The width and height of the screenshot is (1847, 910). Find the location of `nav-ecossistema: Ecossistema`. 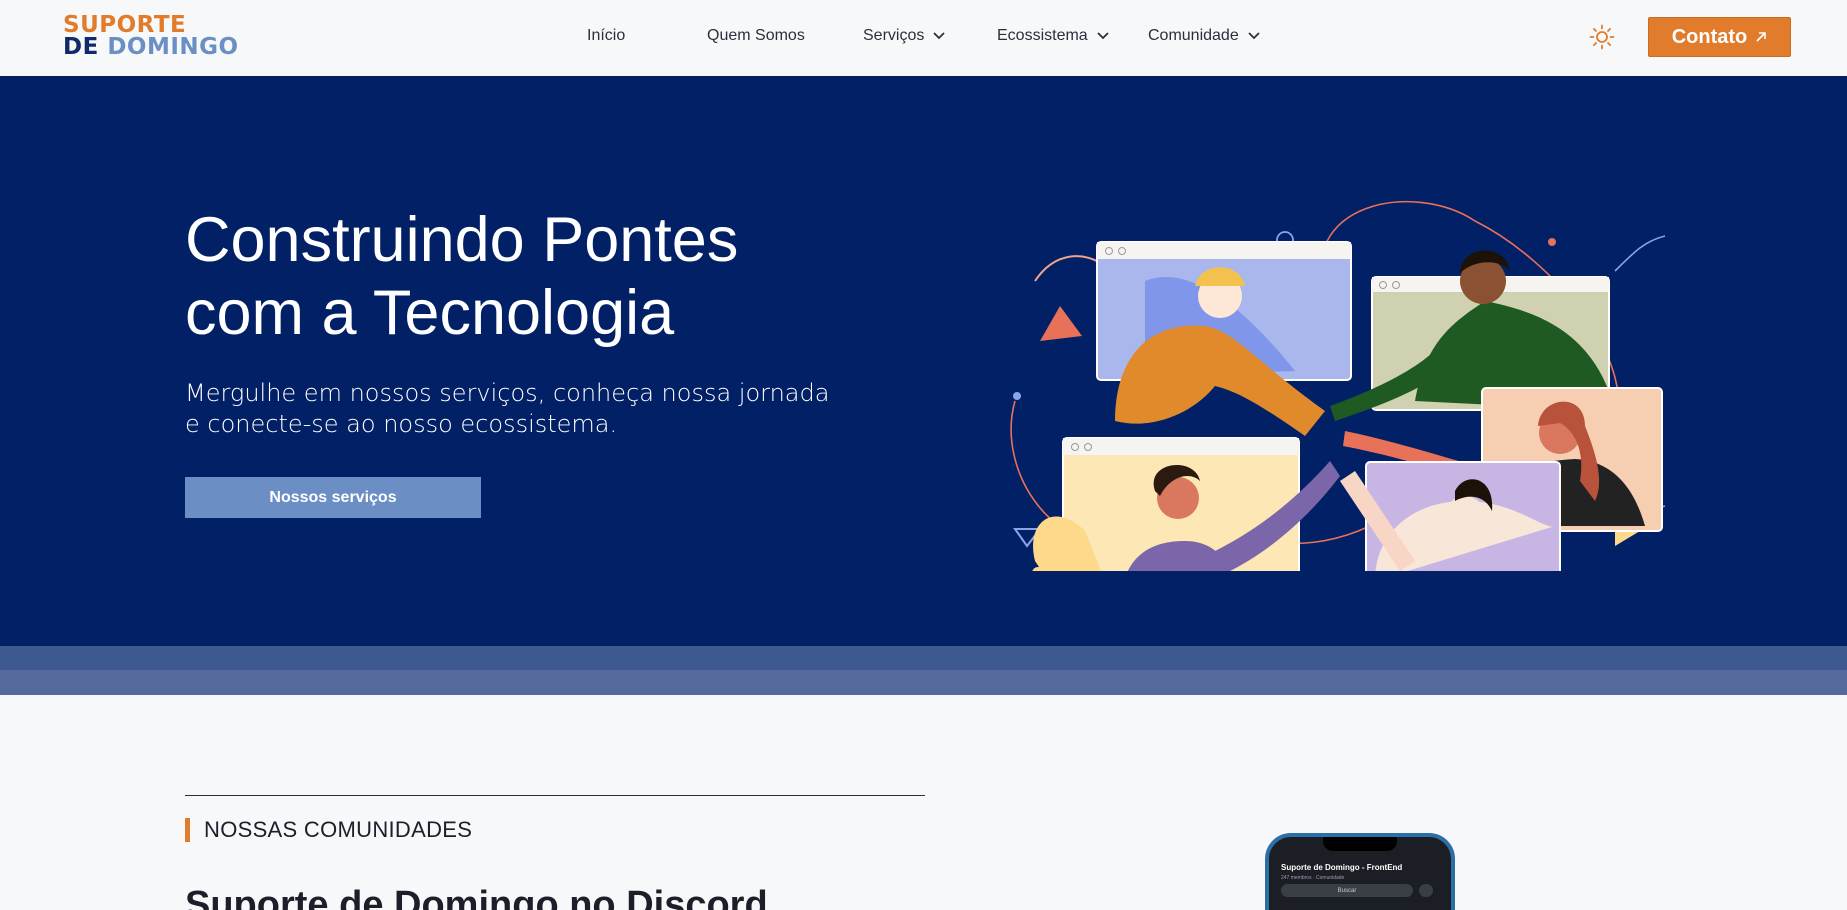

nav-ecossistema: Ecossistema is located at coordinates (1053, 36).